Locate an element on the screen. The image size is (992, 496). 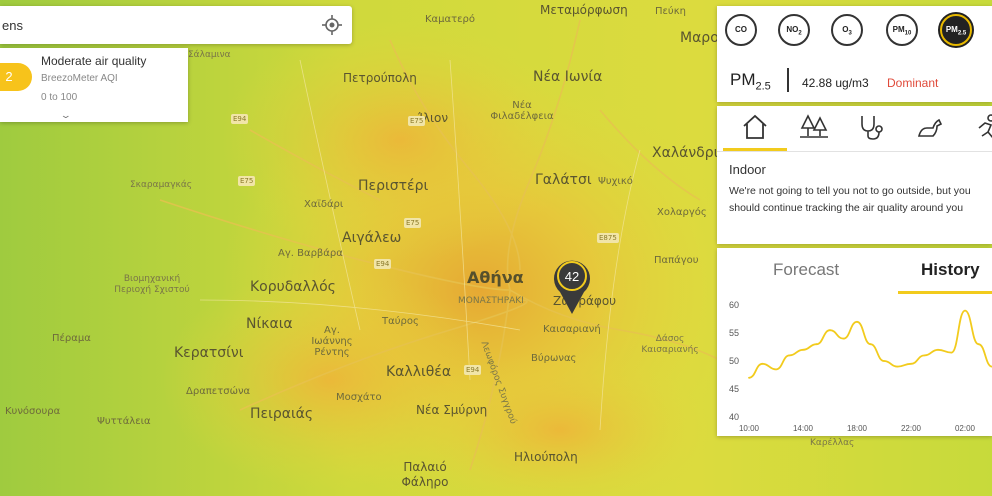
tab-indoor is located at coordinates (754, 127).